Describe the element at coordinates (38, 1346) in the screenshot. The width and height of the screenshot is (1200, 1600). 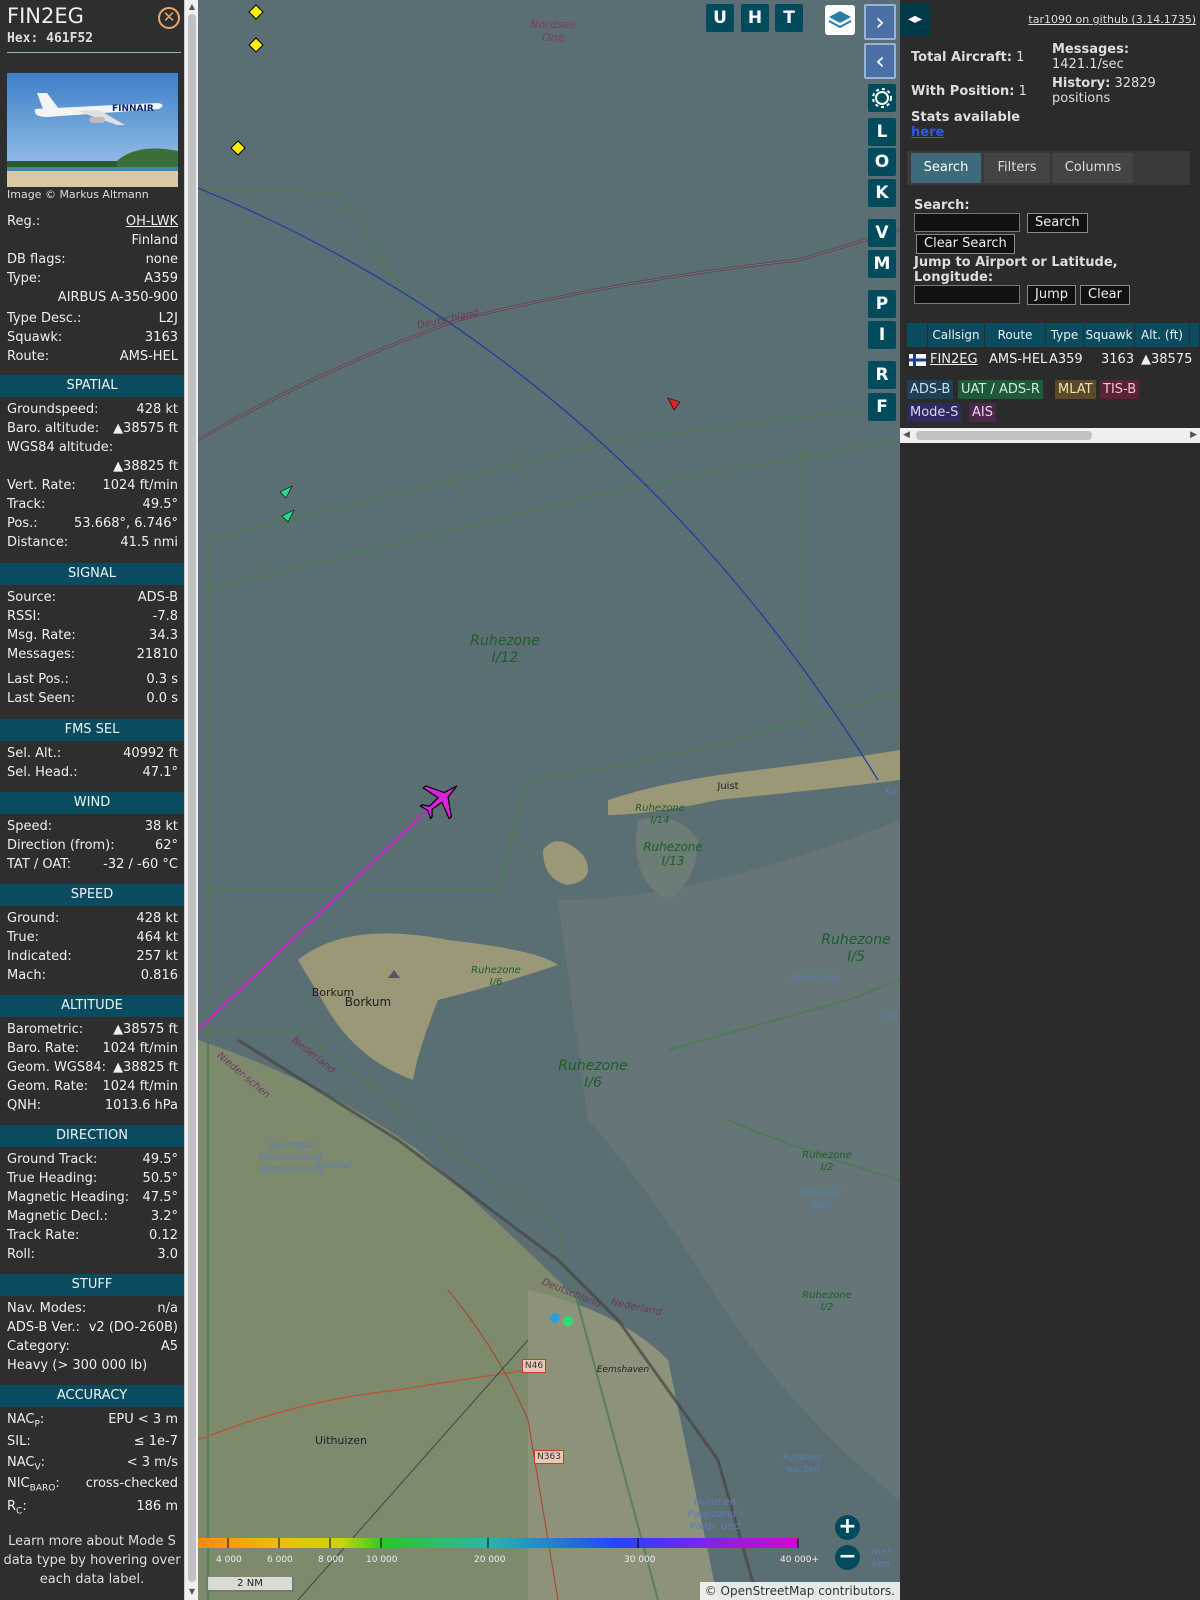
I see `info-label: Category:` at that location.